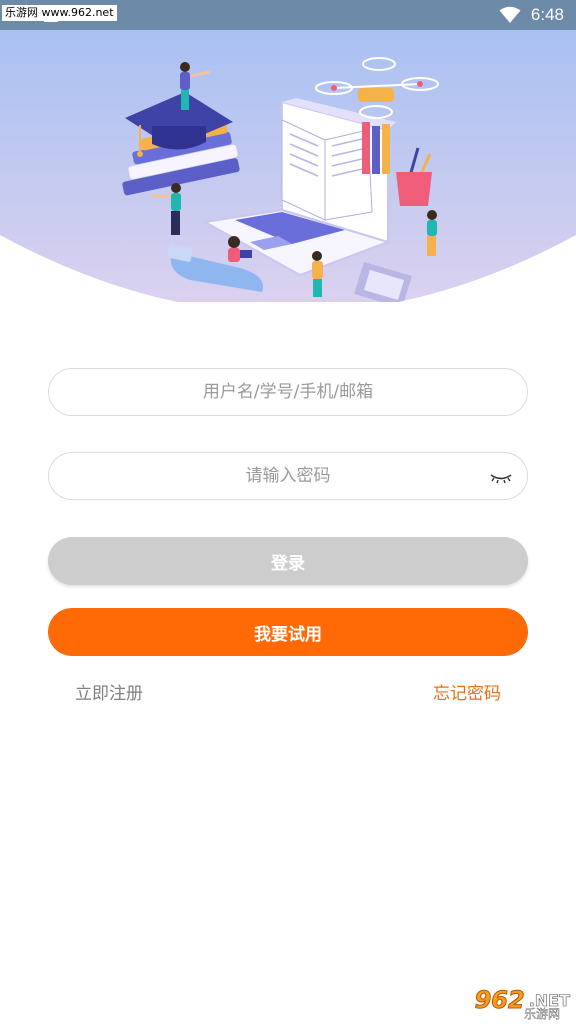  I want to click on status-bar: 乐游网 www.962.net 6:48, so click(288, 15).